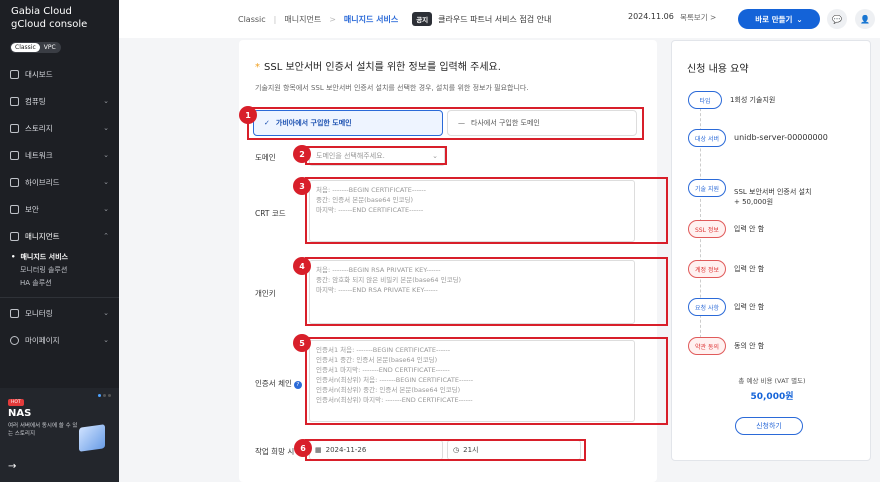  What do you see at coordinates (20, 413) in the screenshot?
I see `promo-title: NAS` at bounding box center [20, 413].